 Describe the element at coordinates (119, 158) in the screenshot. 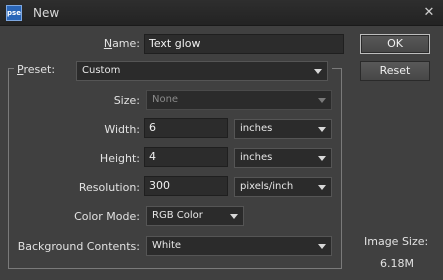

I see `height-label: Height:` at that location.